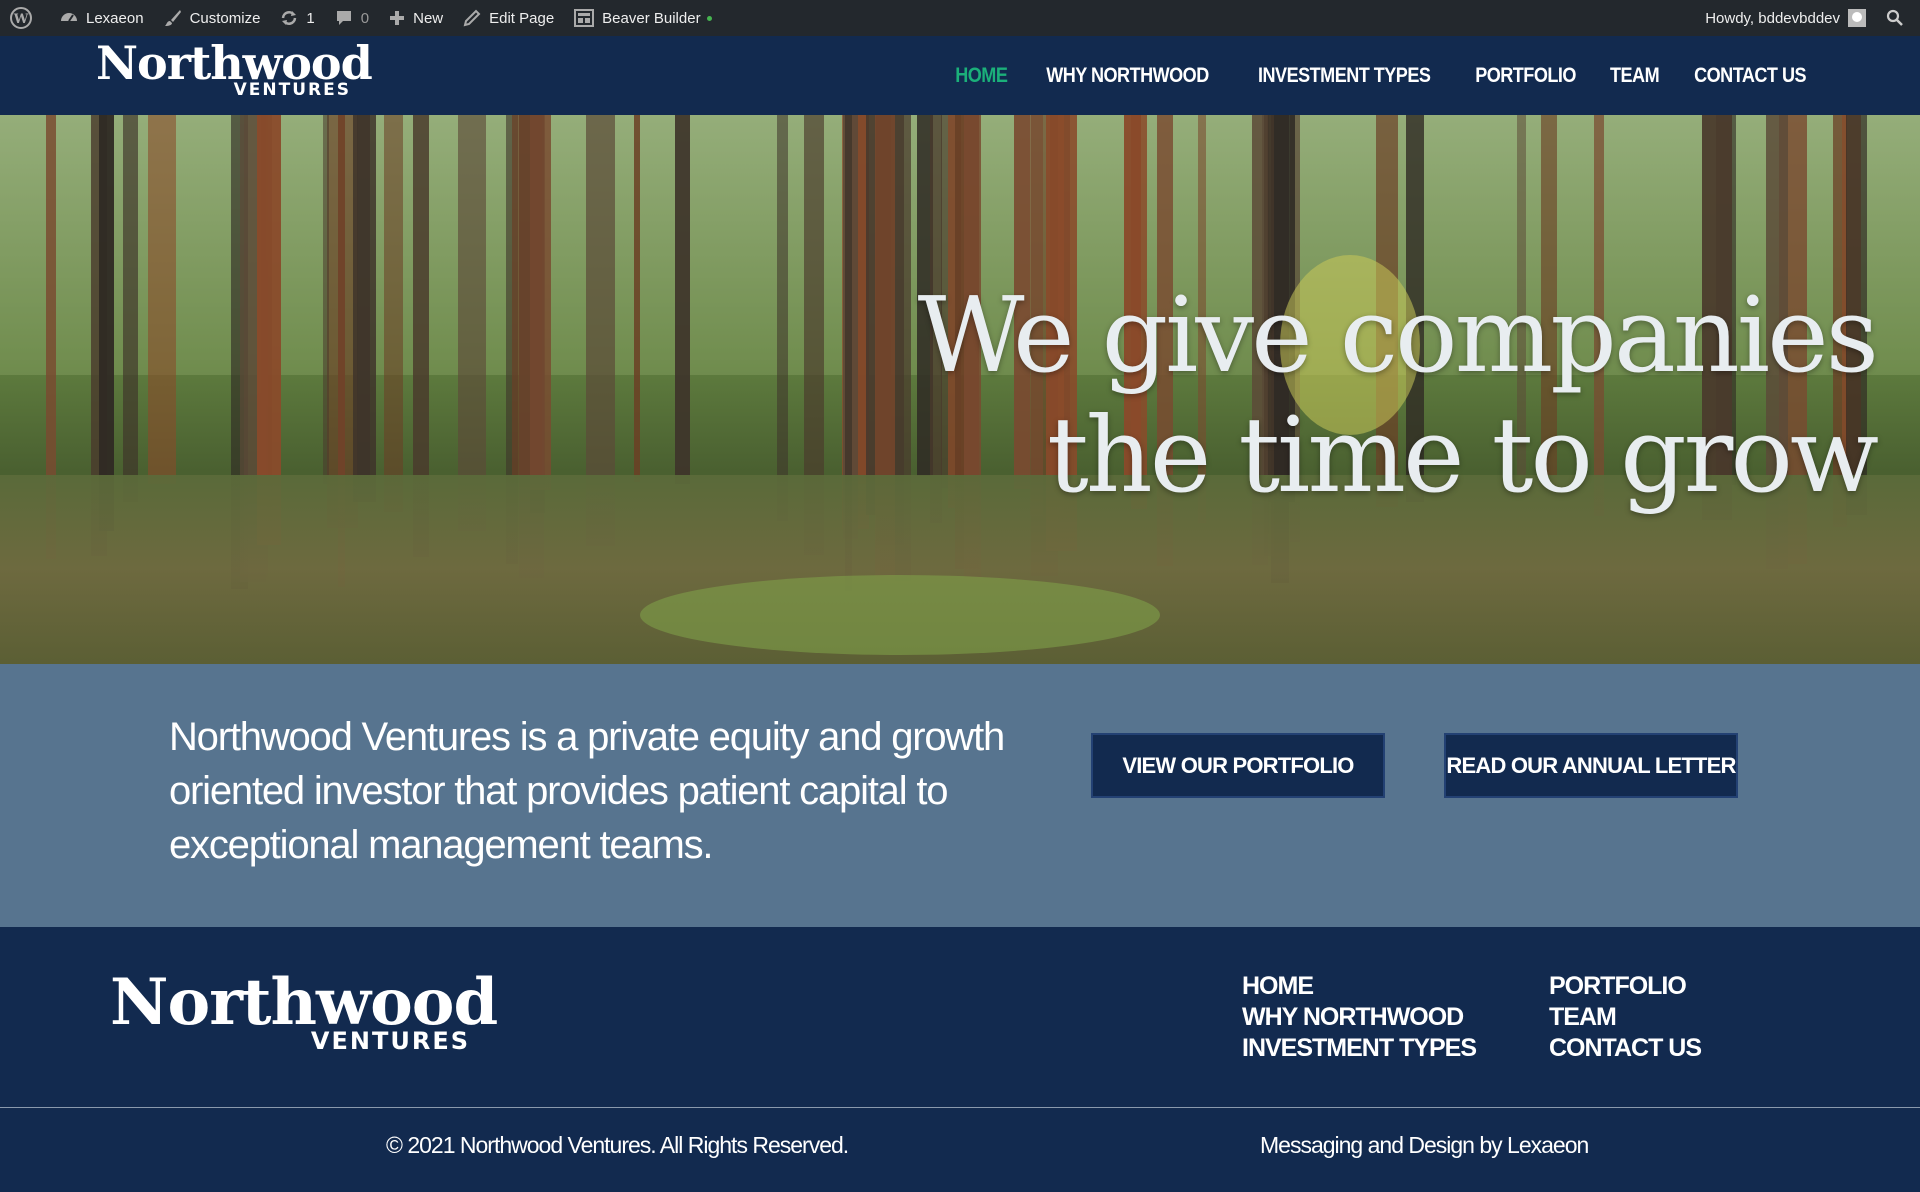 The width and height of the screenshot is (1920, 1192). I want to click on comment-icon, so click(343, 18).